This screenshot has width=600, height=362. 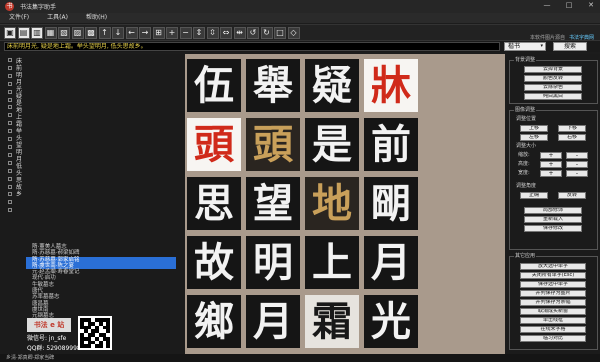 I want to click on window-title: 书法集字助手, so click(x=38, y=7).